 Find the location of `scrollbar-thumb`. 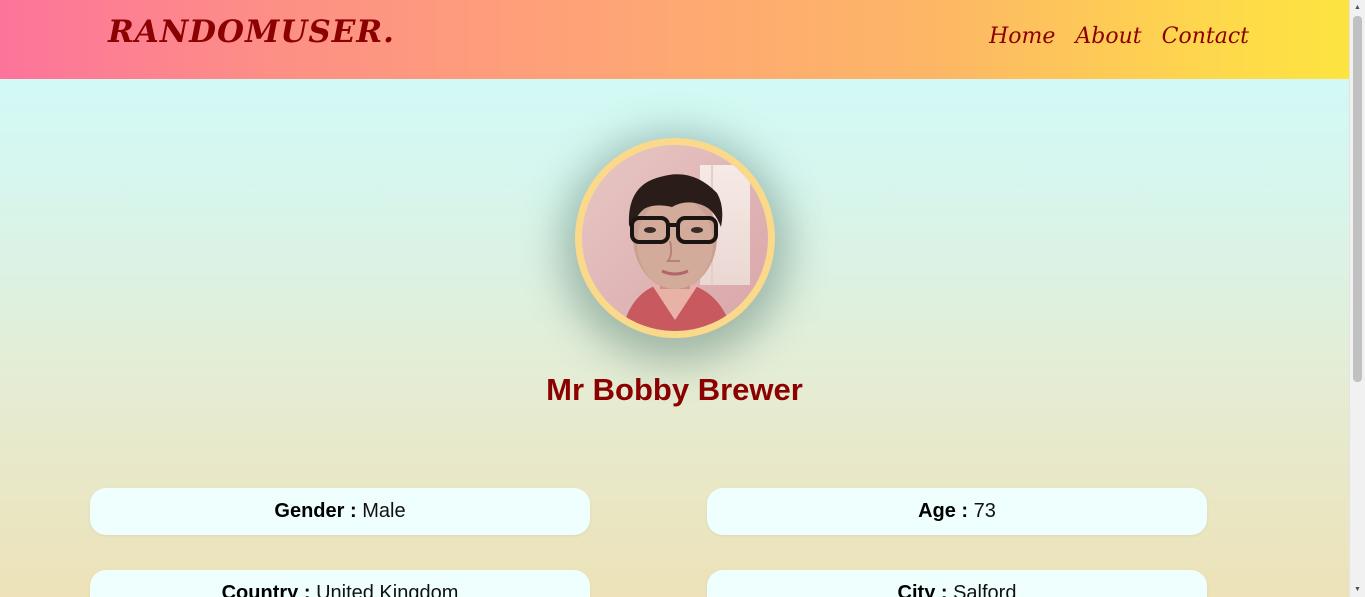

scrollbar-thumb is located at coordinates (1357, 199).